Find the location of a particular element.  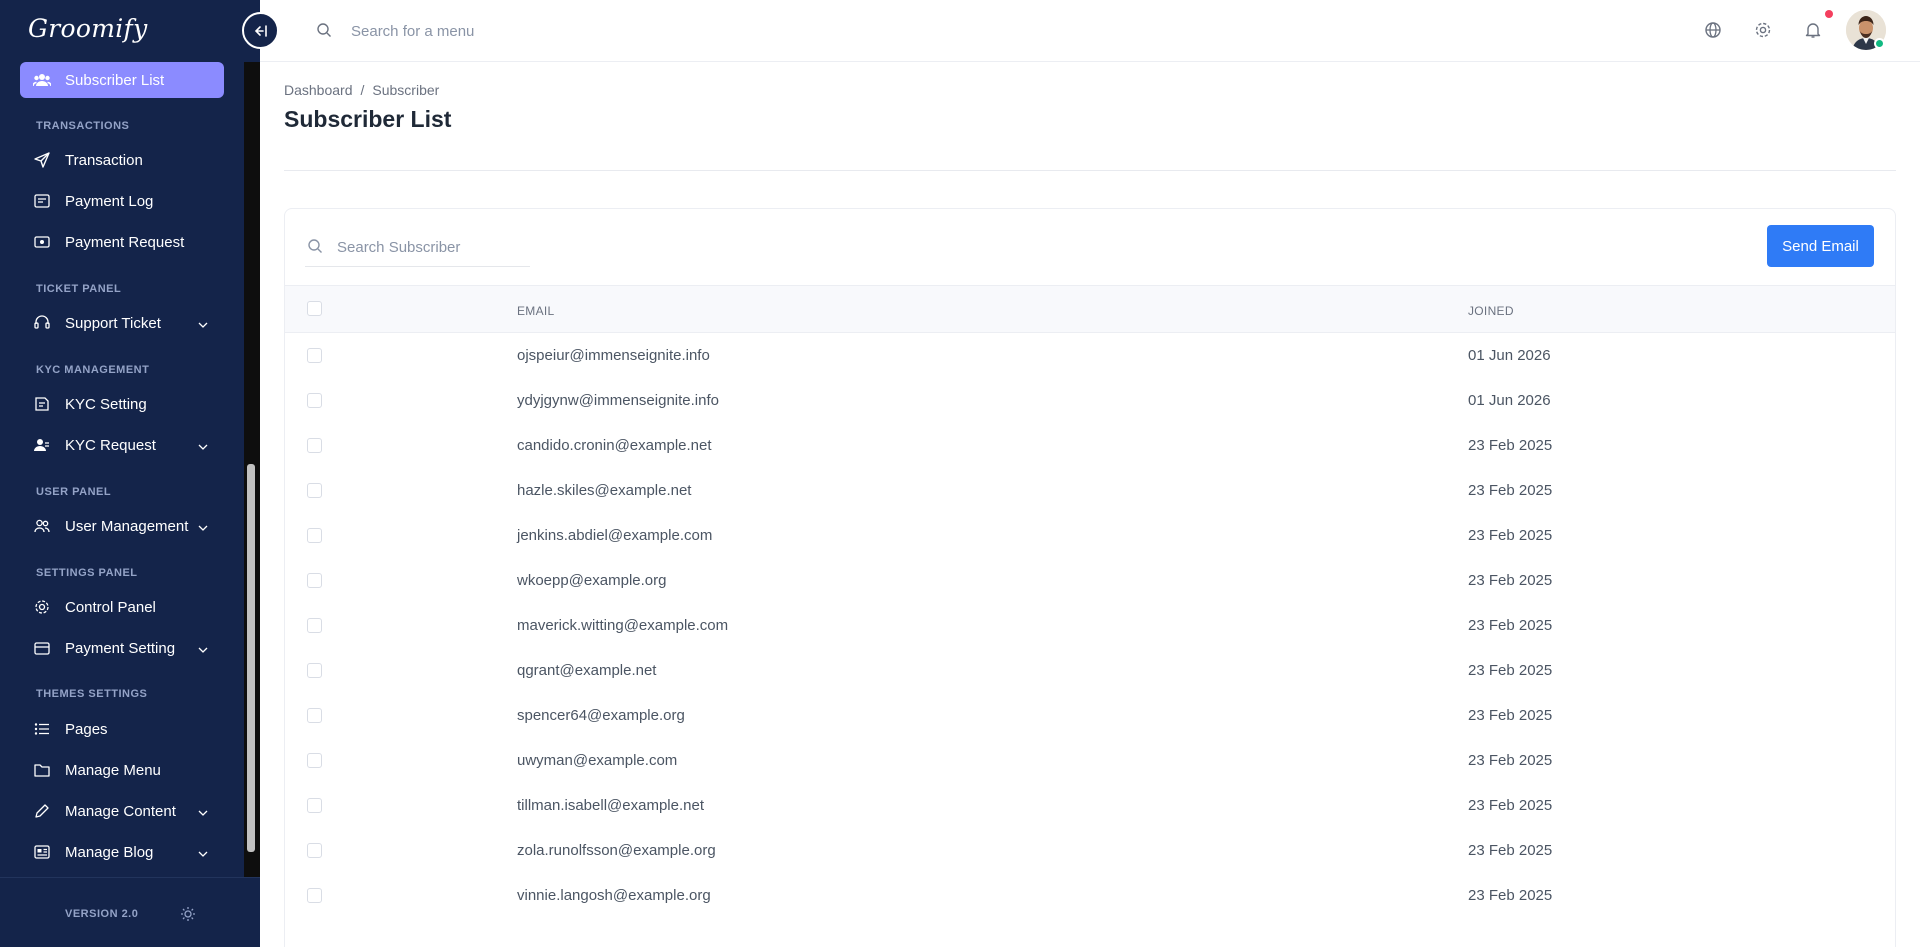

table-row: qgrant@example.net 23 Feb 2025 is located at coordinates (1090, 670).